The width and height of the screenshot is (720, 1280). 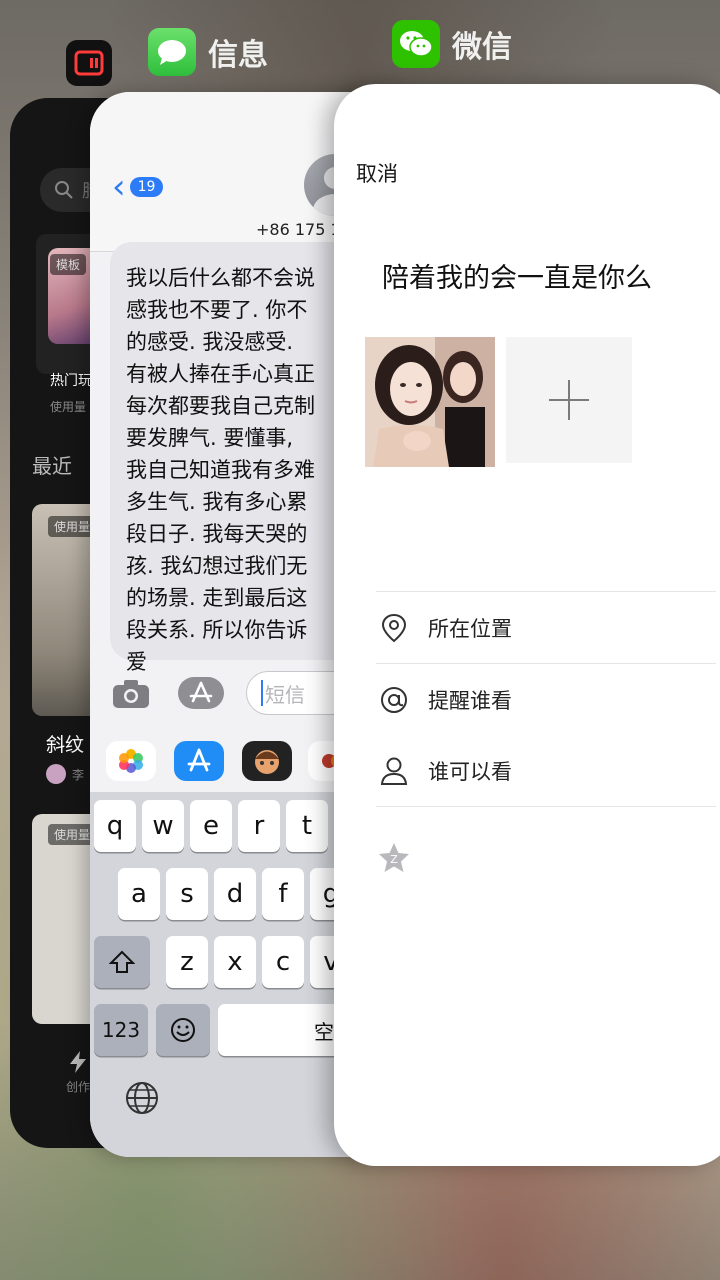 What do you see at coordinates (394, 628) in the screenshot?
I see `location-icon` at bounding box center [394, 628].